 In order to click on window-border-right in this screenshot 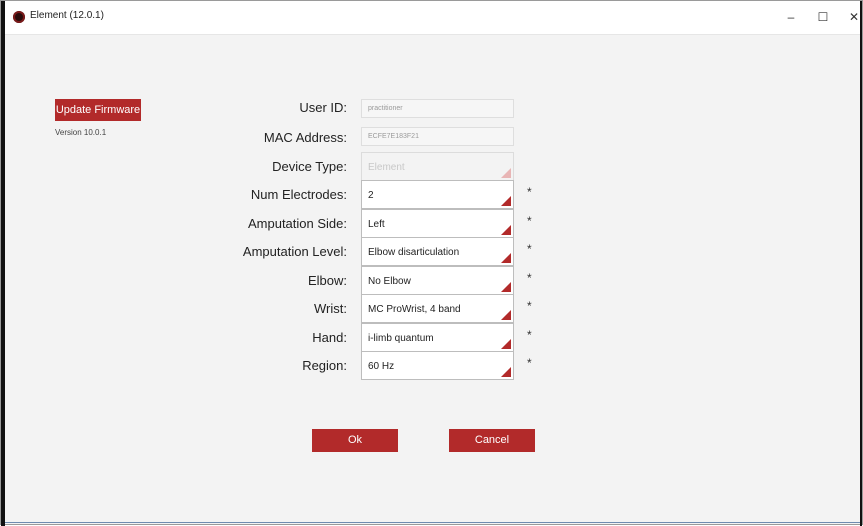, I will do `click(861, 263)`.